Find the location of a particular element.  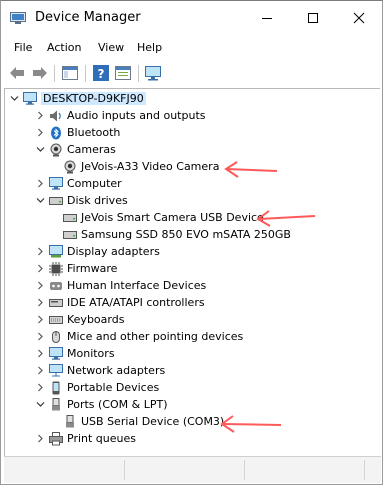

tree-node-bluetooth: Bluetooth is located at coordinates (77, 132).